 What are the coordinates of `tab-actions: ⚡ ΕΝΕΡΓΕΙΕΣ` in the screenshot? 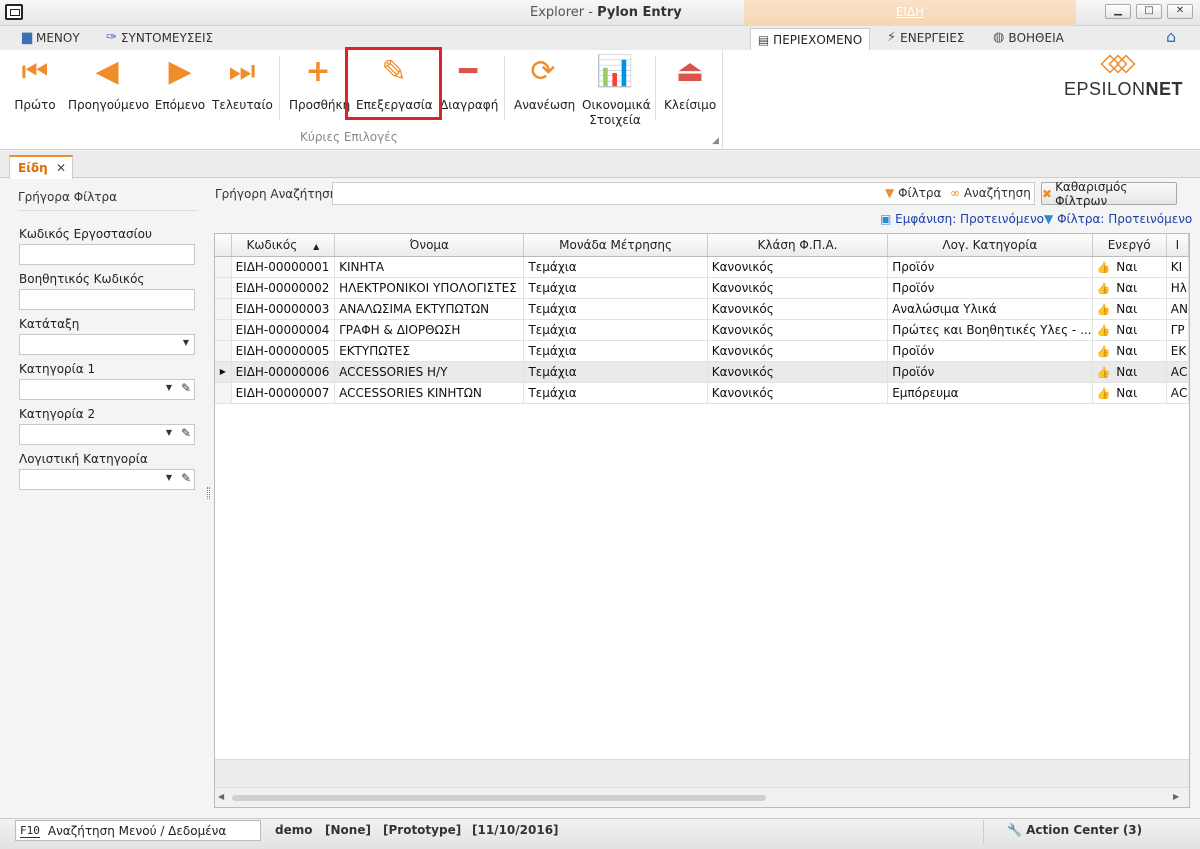 It's located at (926, 37).